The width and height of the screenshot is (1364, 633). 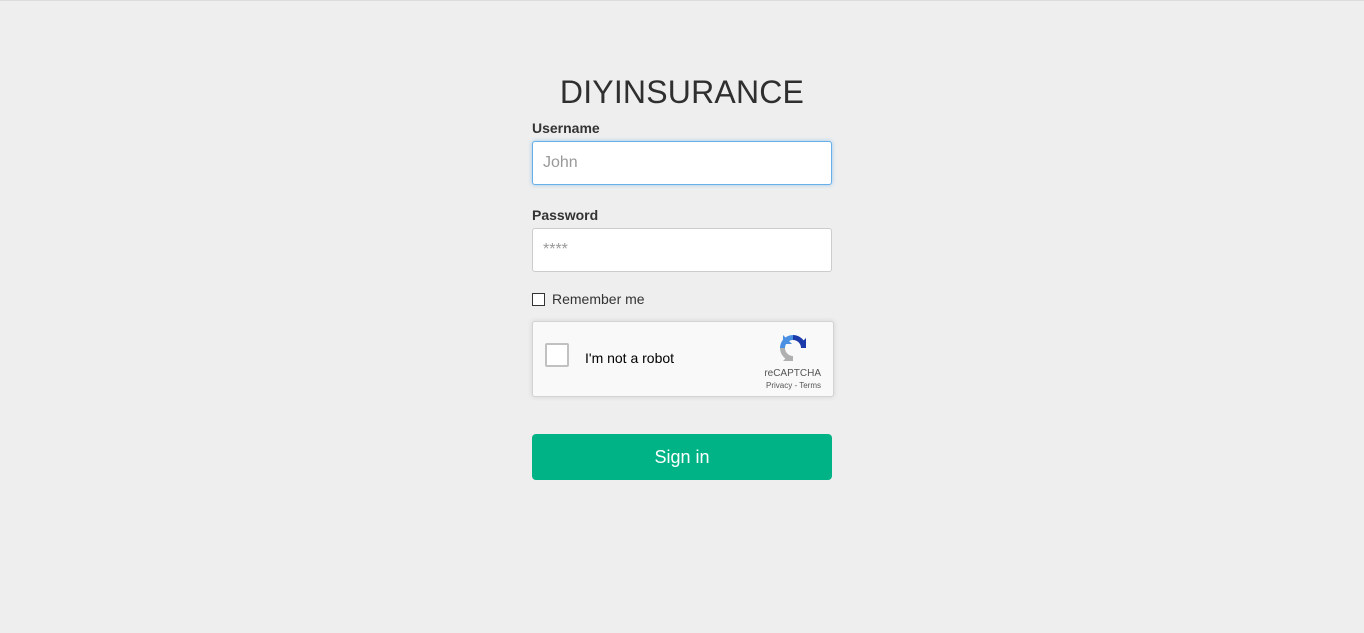 I want to click on recaptcha-links: Privacy - Terms, so click(x=793, y=385).